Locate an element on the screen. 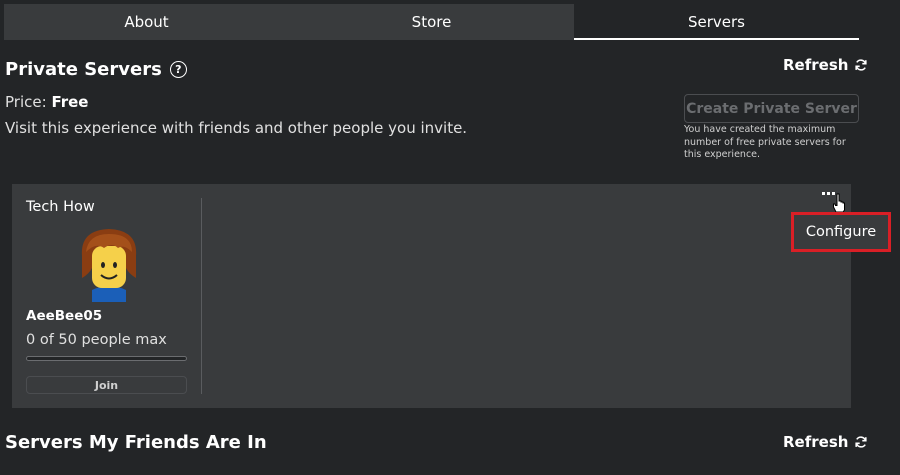  question-circle-icon: ? is located at coordinates (178, 69).